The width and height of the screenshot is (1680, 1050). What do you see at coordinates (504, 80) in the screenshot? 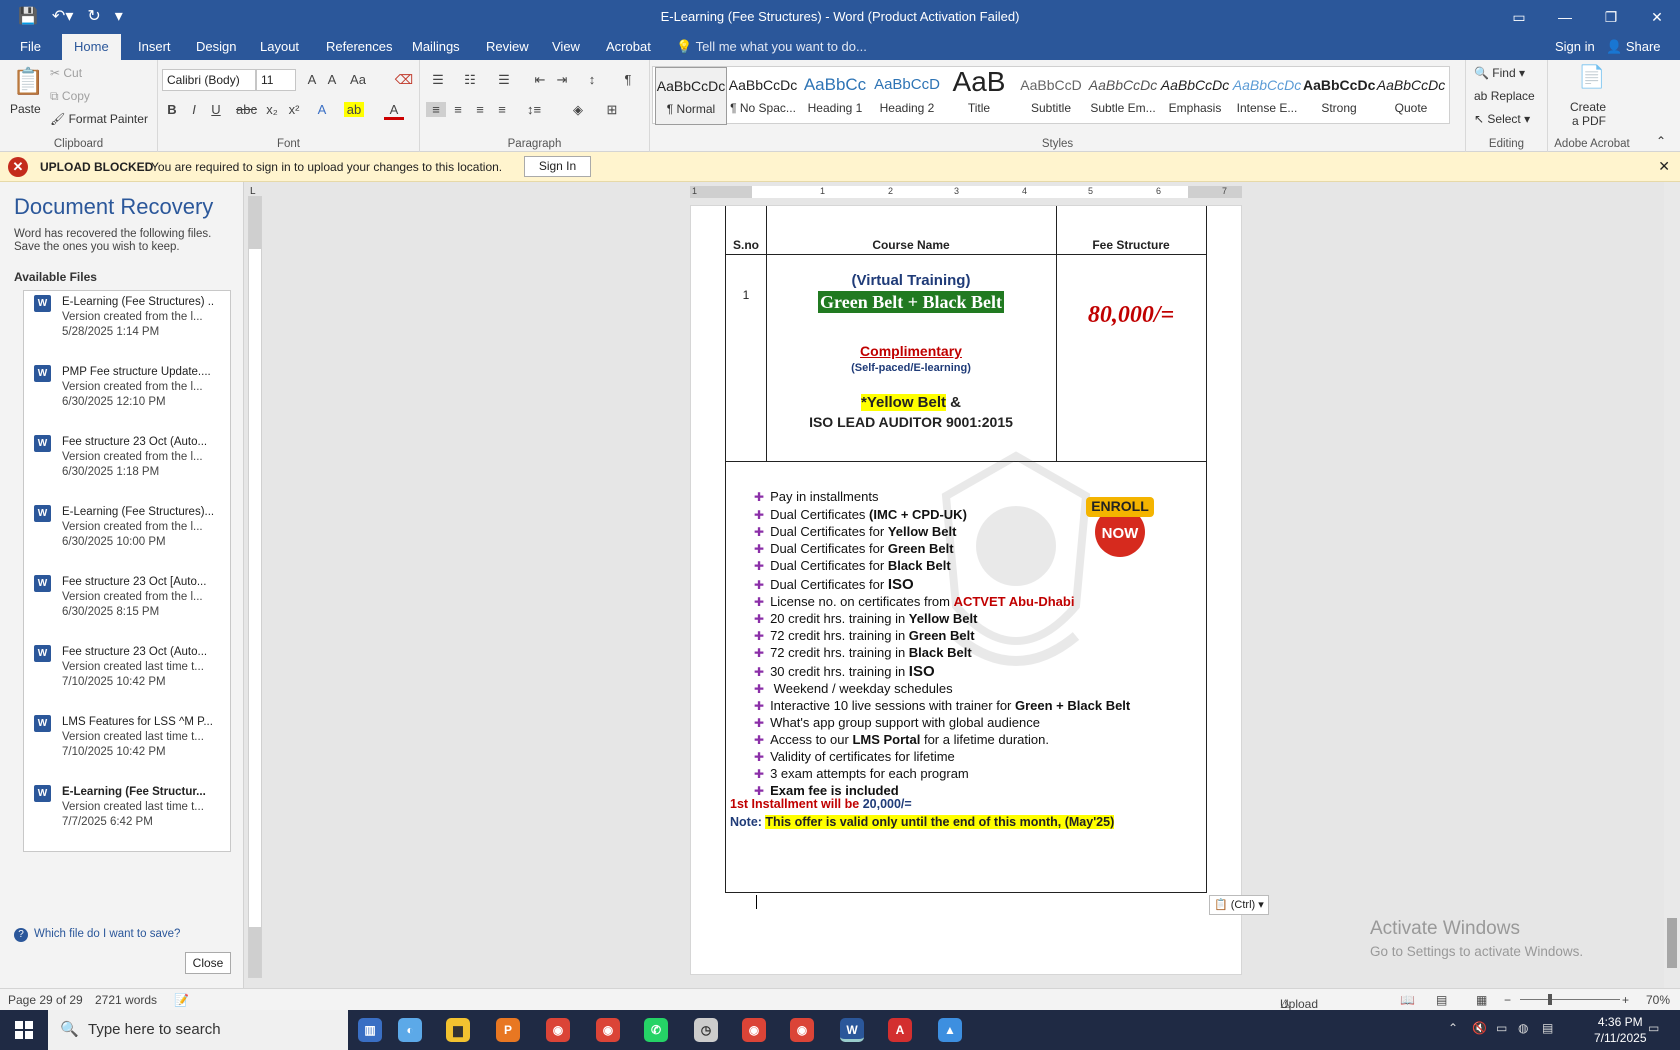
I see `multilevel-list-icon: ☰` at bounding box center [504, 80].